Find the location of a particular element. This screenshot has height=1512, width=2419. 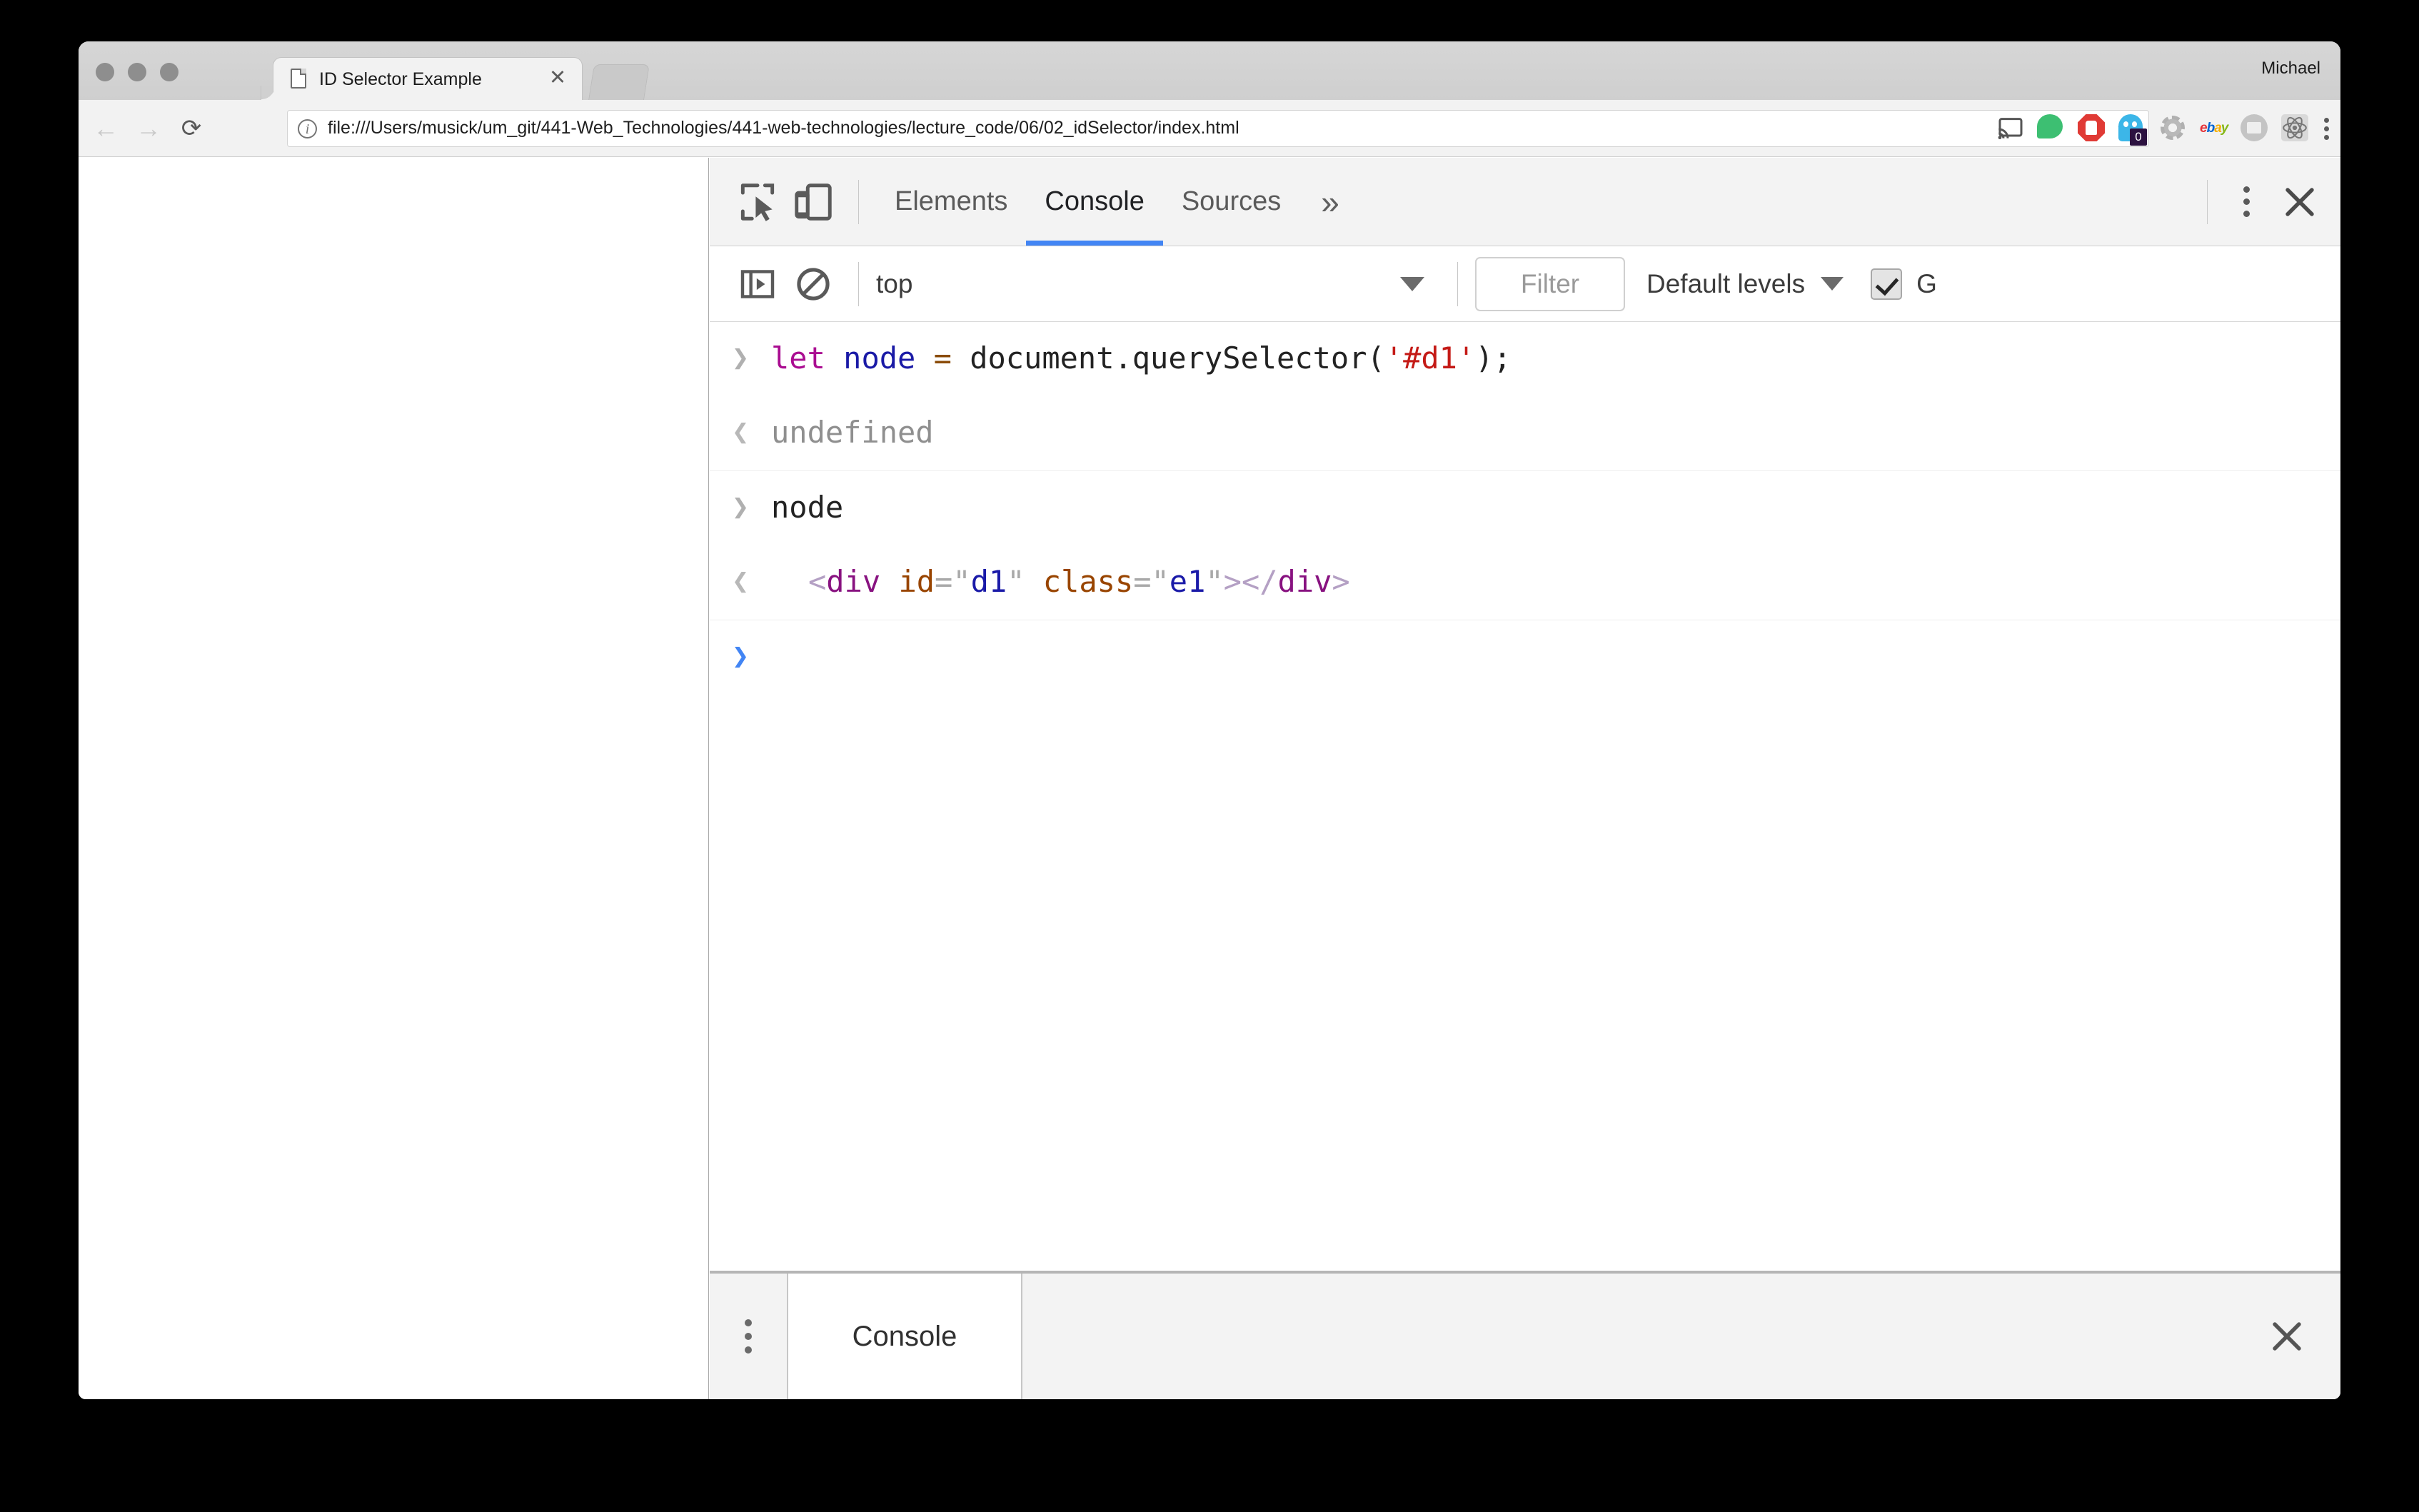

tab-sources-label: Sources is located at coordinates (1231, 201).